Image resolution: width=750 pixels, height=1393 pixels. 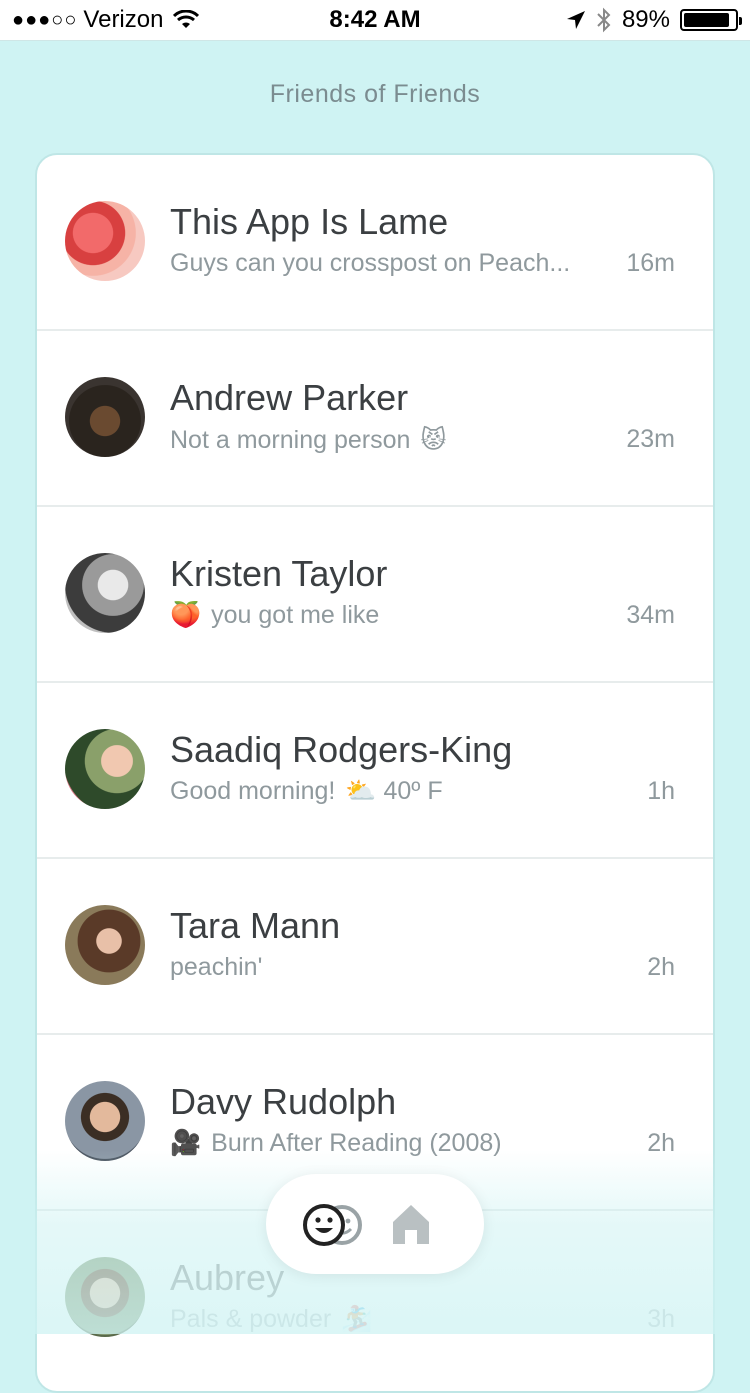 I want to click on feed-status: 🎥 Burn After Reading (2008), so click(x=336, y=1143).